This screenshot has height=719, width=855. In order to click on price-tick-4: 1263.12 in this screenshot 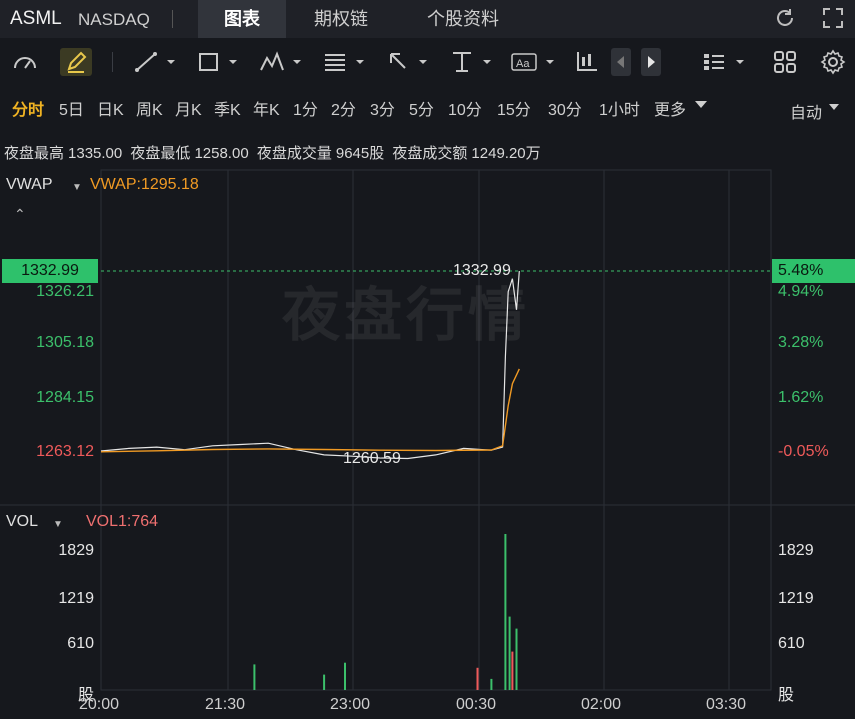, I will do `click(65, 451)`.